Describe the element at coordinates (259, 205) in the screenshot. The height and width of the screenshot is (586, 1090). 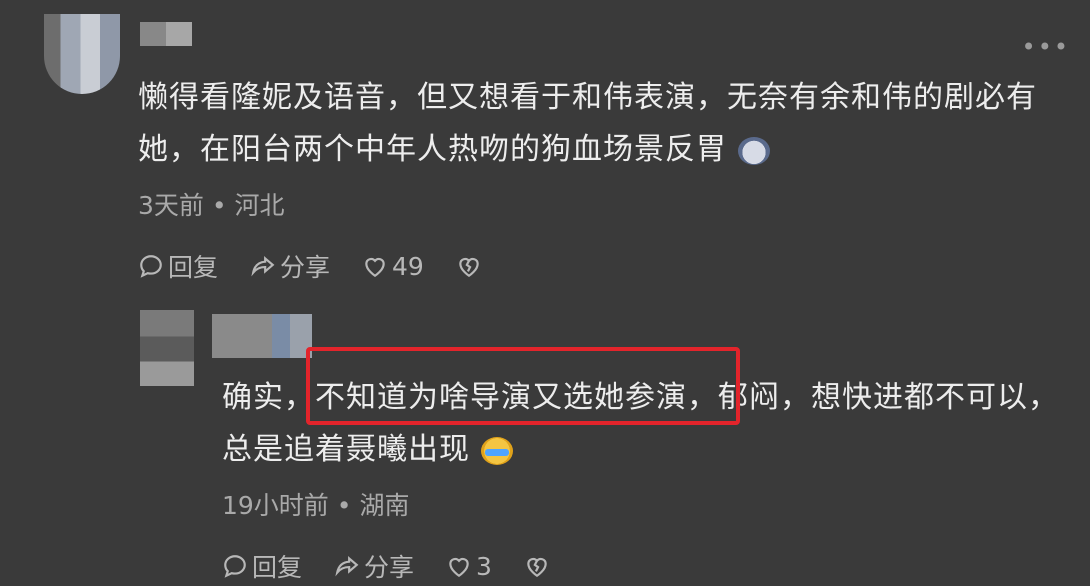
I see `comment-location: 河北` at that location.